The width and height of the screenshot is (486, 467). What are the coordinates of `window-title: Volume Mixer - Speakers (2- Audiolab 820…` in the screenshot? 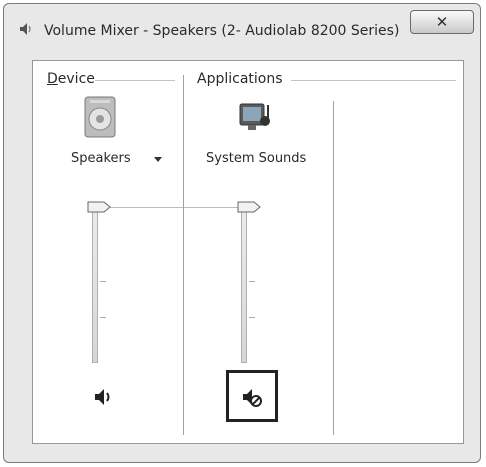 It's located at (222, 31).